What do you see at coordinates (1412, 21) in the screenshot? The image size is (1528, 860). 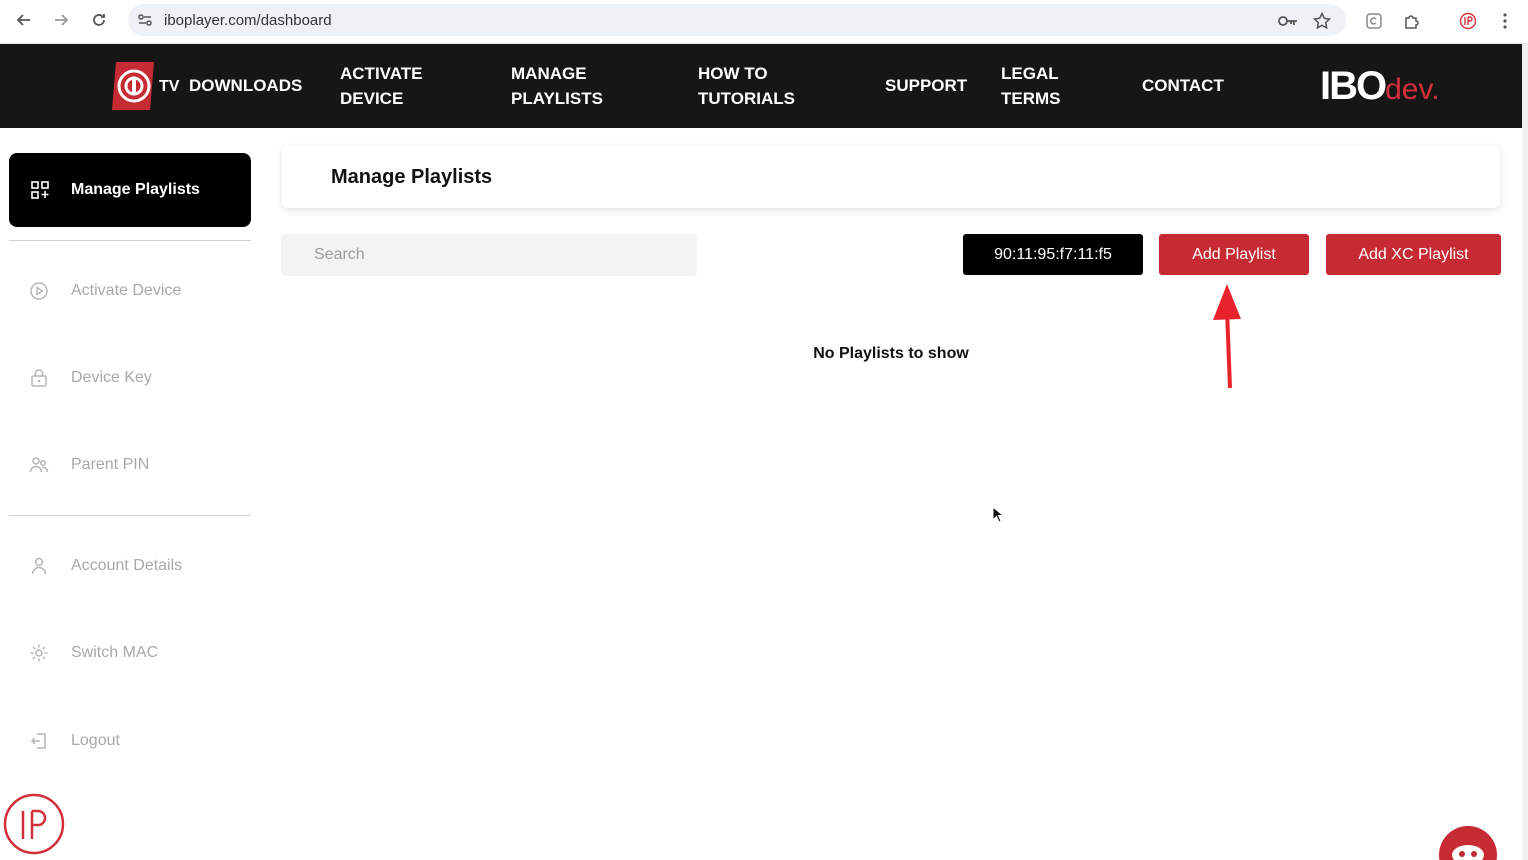 I see `extensions-puzzle-icon` at bounding box center [1412, 21].